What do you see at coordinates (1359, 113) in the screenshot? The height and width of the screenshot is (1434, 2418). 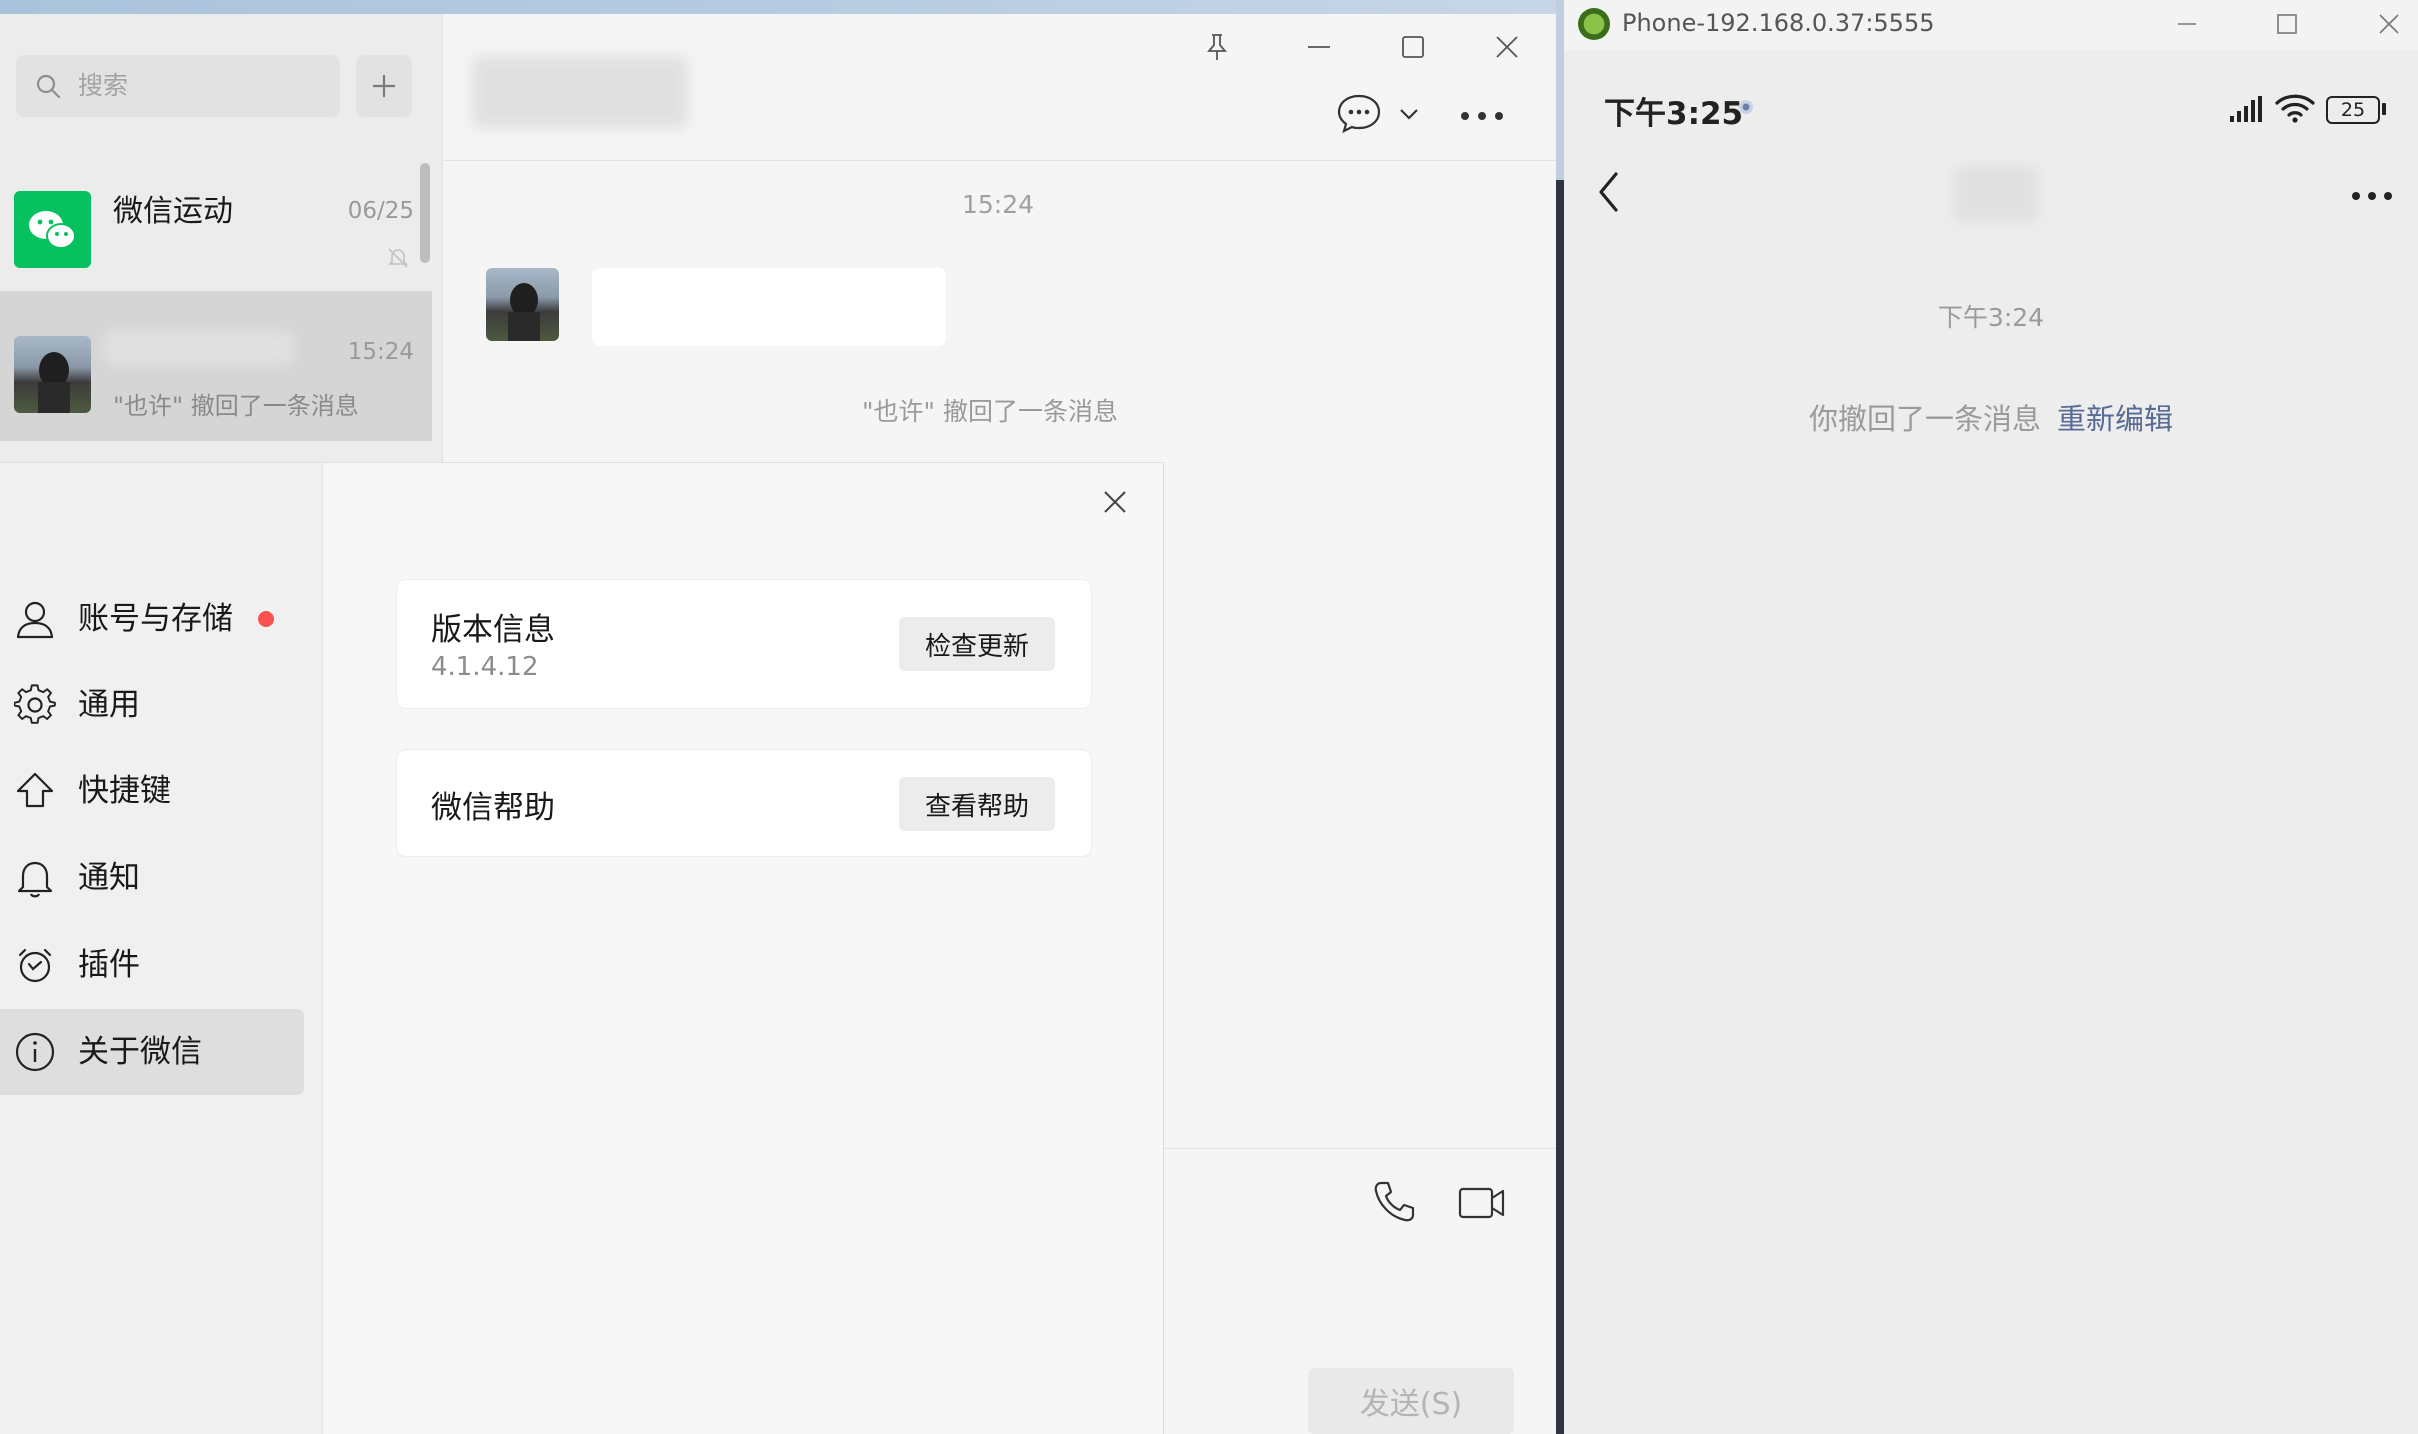 I see `chat-info-icon` at bounding box center [1359, 113].